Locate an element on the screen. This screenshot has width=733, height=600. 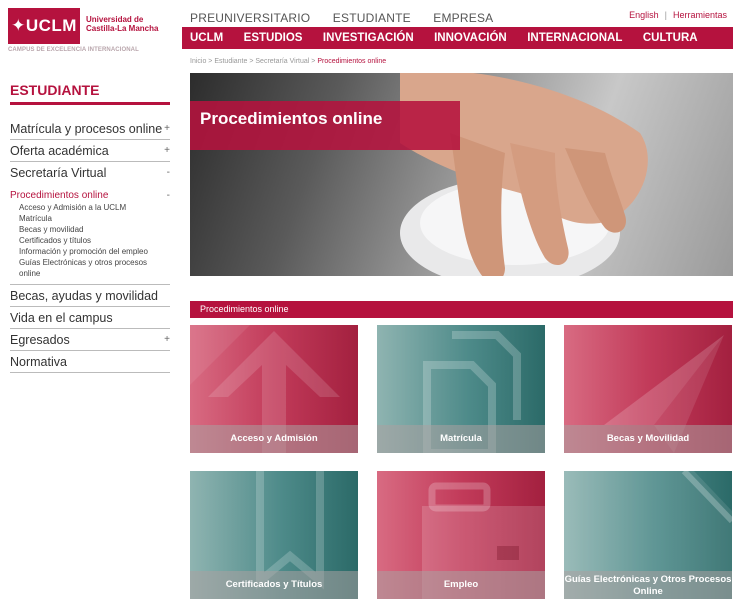
hero-title: Procedimientos online is located at coordinates (291, 118).